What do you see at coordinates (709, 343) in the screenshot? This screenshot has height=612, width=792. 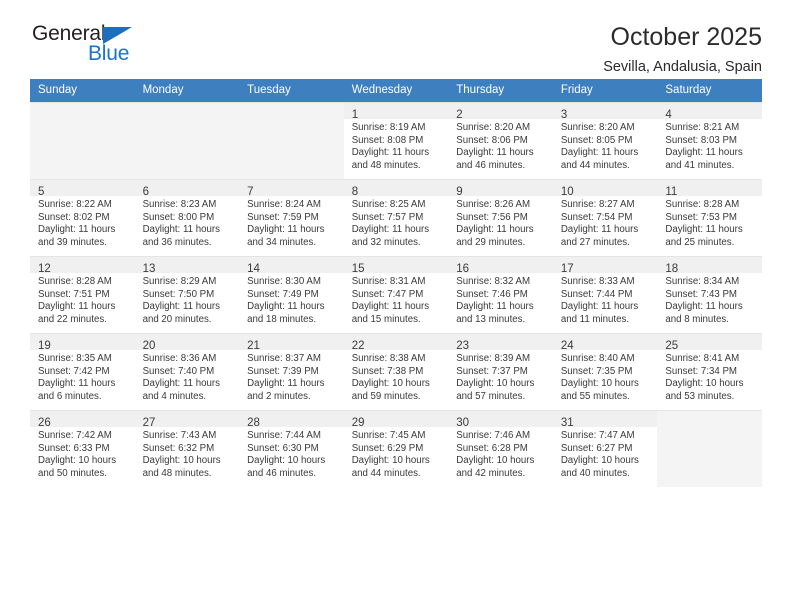 I see `day-number-bar: 25` at bounding box center [709, 343].